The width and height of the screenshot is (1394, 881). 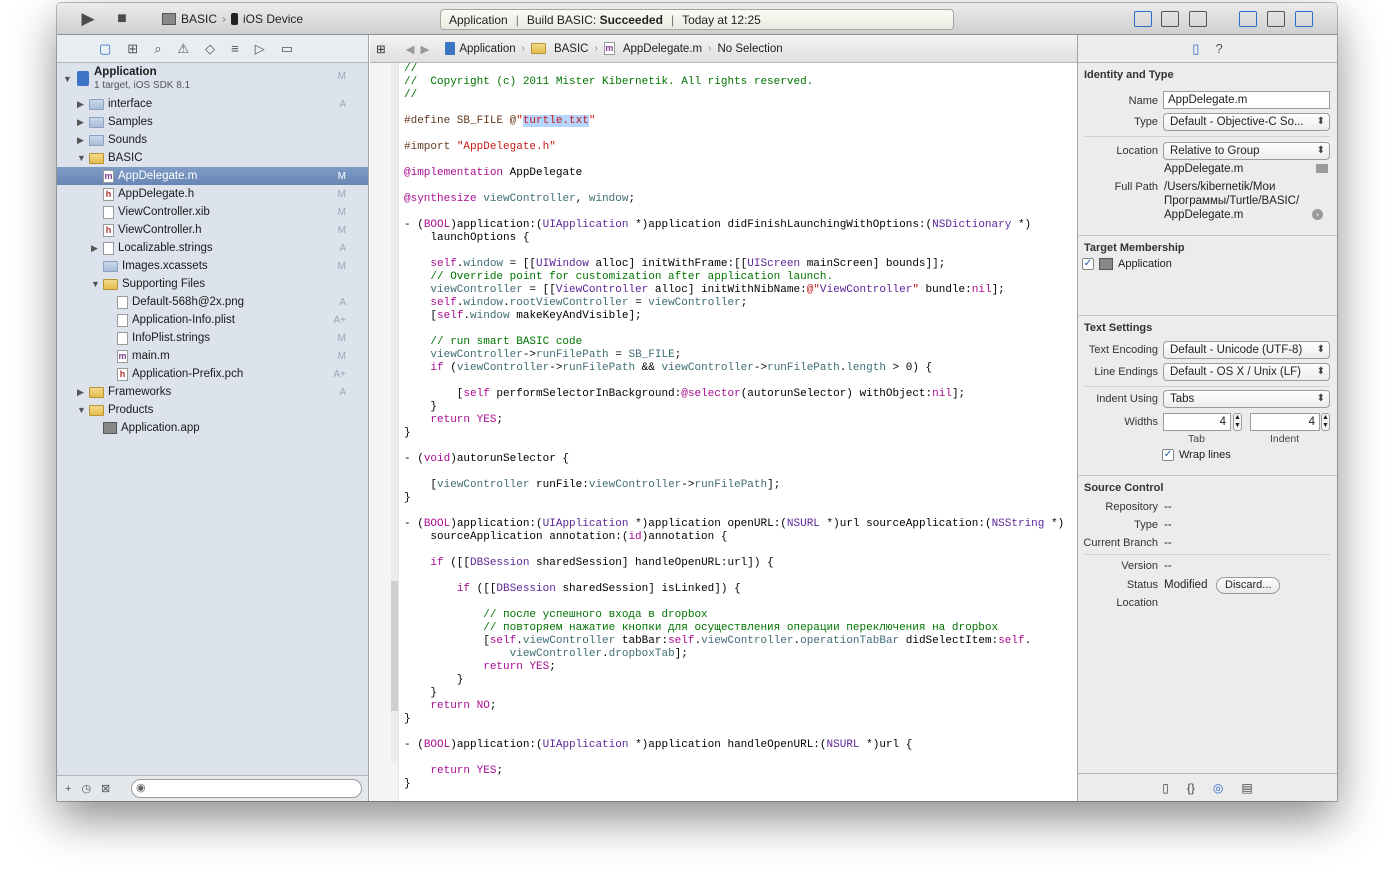 I want to click on code-line: //, so click(x=738, y=69).